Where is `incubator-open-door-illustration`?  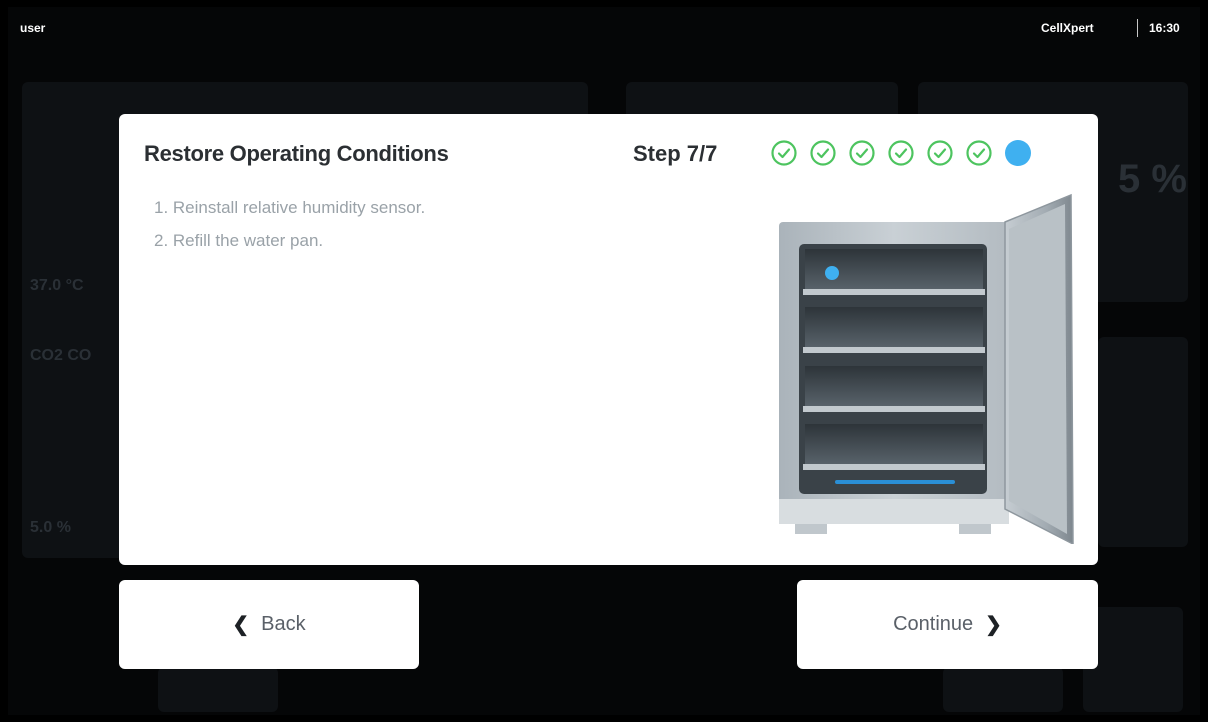 incubator-open-door-illustration is located at coordinates (926, 368).